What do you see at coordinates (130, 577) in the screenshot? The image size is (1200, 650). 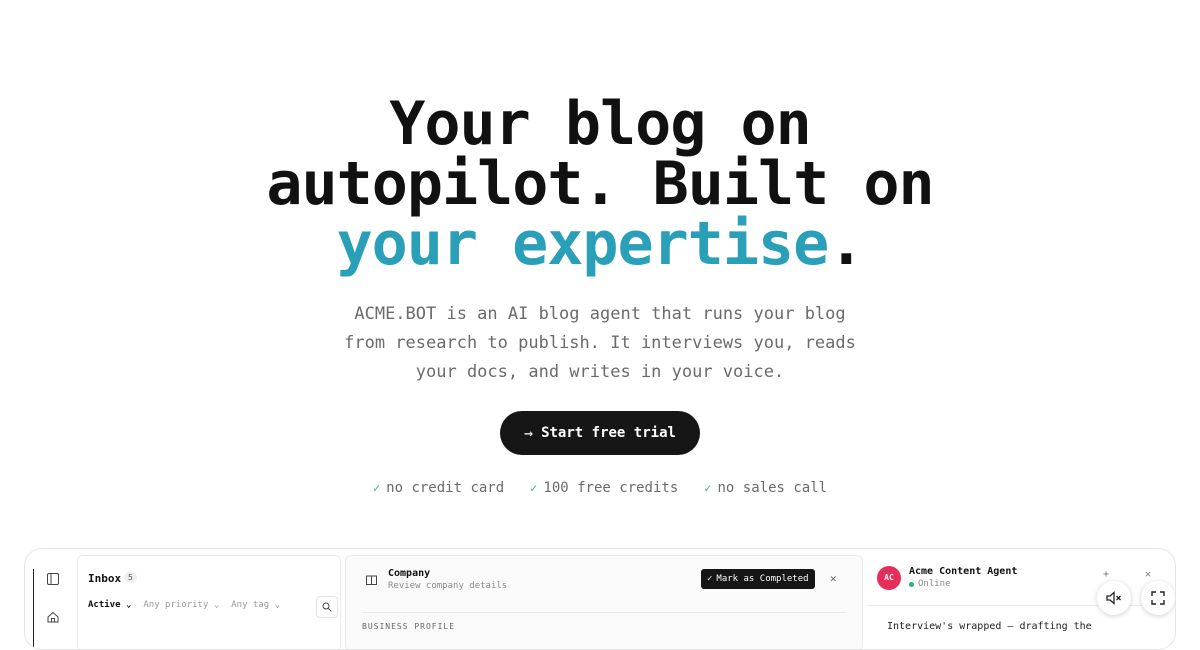 I see `inbox-count-badge: 5` at bounding box center [130, 577].